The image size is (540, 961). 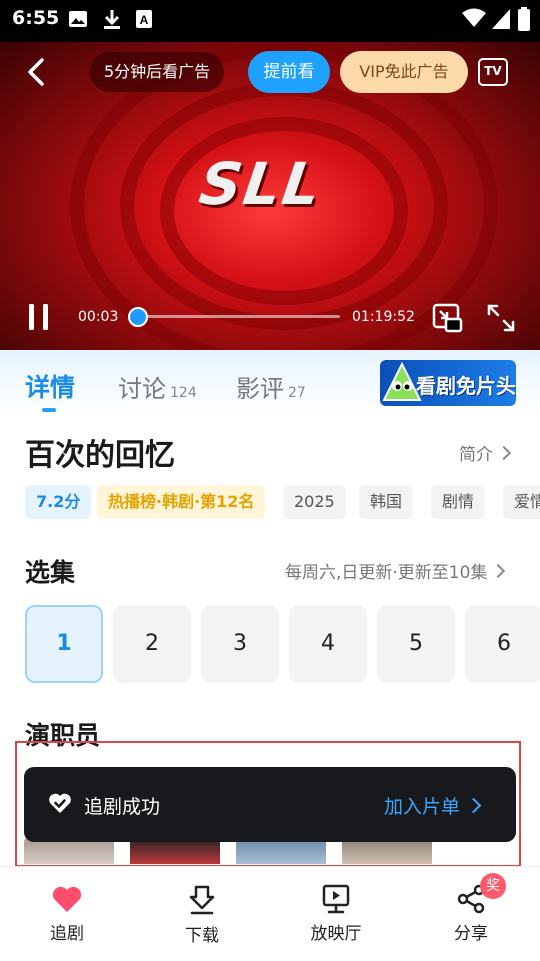 What do you see at coordinates (237, 316) in the screenshot?
I see `progress-track` at bounding box center [237, 316].